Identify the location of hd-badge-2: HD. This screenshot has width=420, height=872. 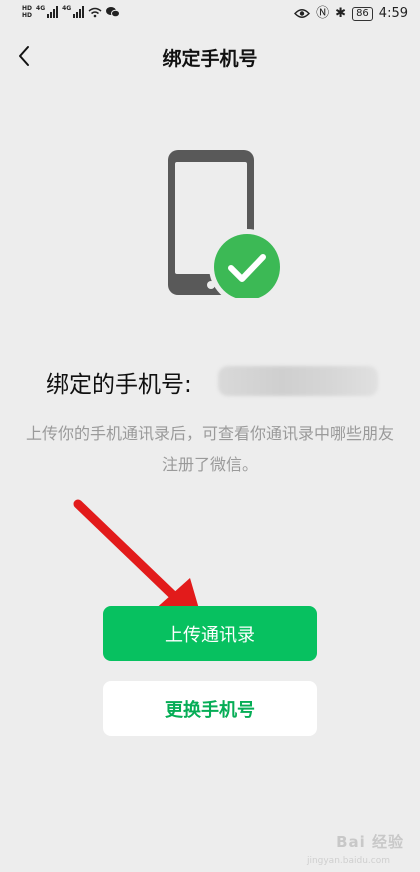
(27, 15).